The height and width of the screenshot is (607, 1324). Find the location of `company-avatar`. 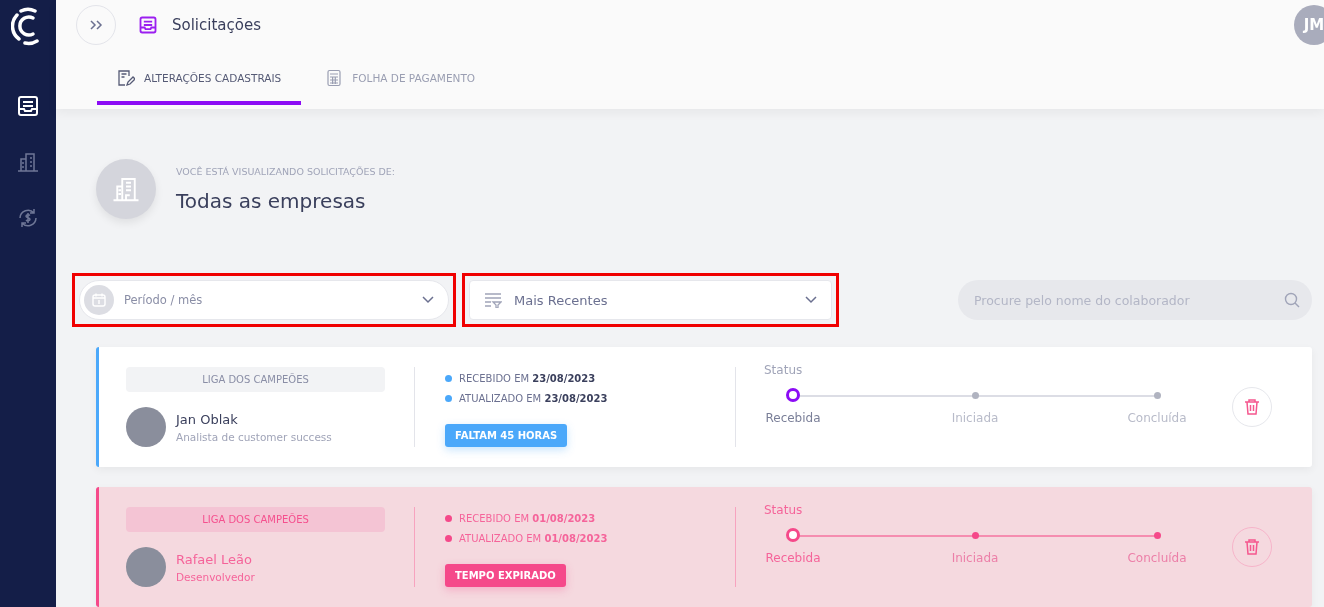

company-avatar is located at coordinates (126, 189).